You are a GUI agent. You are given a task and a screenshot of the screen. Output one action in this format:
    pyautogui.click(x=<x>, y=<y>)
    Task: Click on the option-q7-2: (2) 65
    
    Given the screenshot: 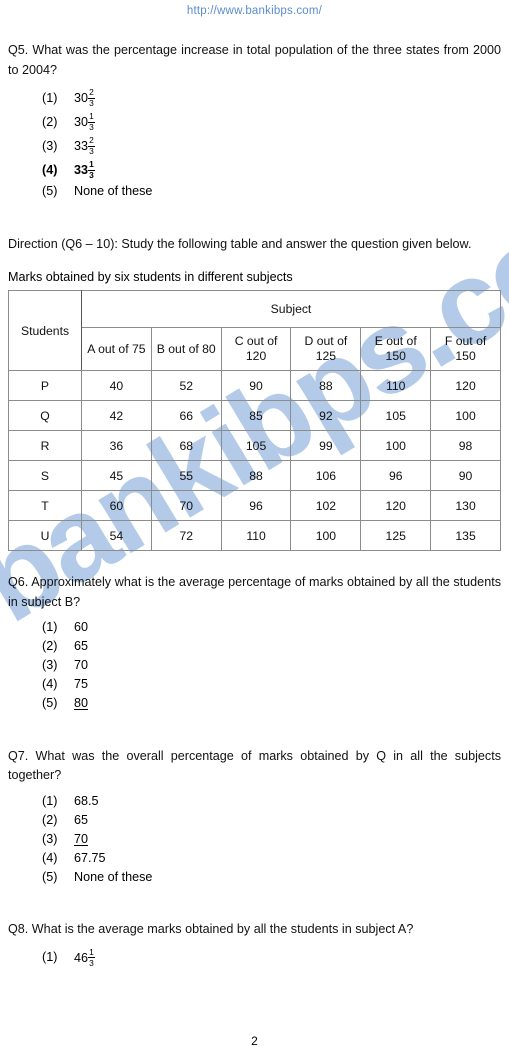 What is the action you would take?
    pyautogui.click(x=271, y=820)
    